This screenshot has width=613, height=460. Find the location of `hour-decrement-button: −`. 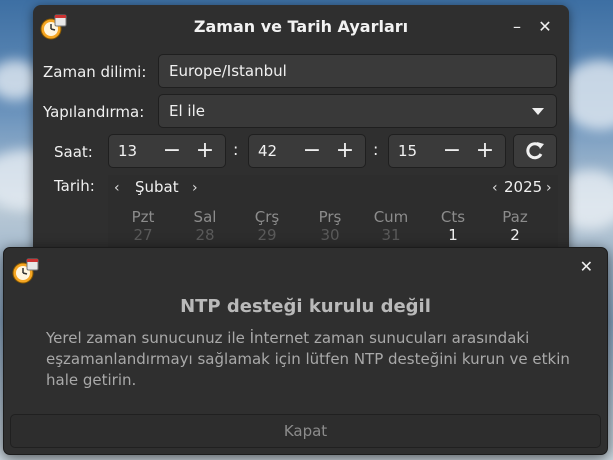

hour-decrement-button: − is located at coordinates (172, 151).